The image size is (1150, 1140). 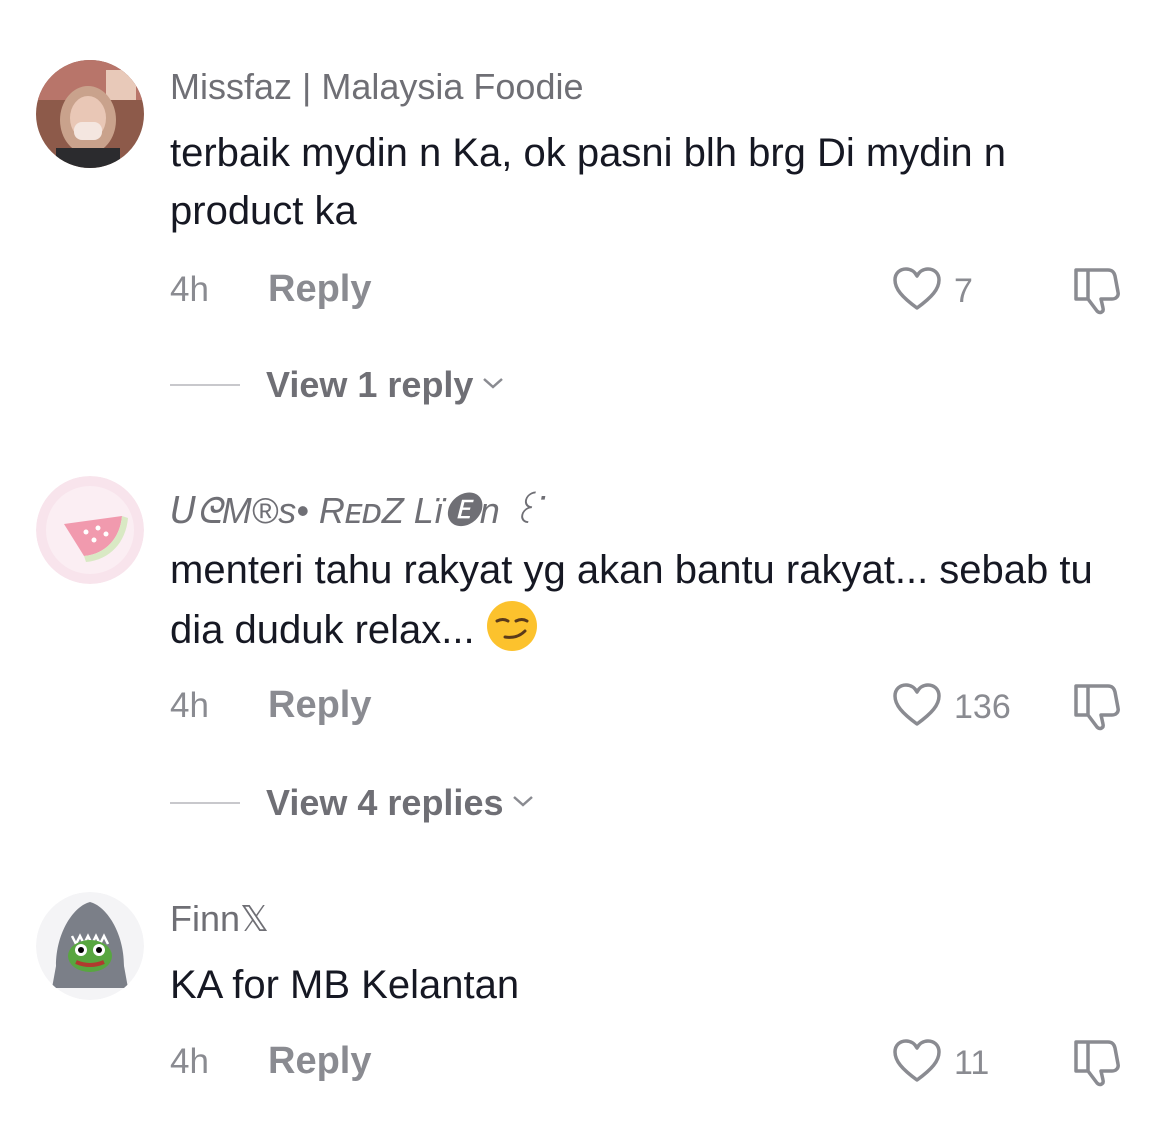 I want to click on username: ᑌᘓM®s• RᴇᴅZ Lï🅔n ꒰ᐝ, so click(x=358, y=508).